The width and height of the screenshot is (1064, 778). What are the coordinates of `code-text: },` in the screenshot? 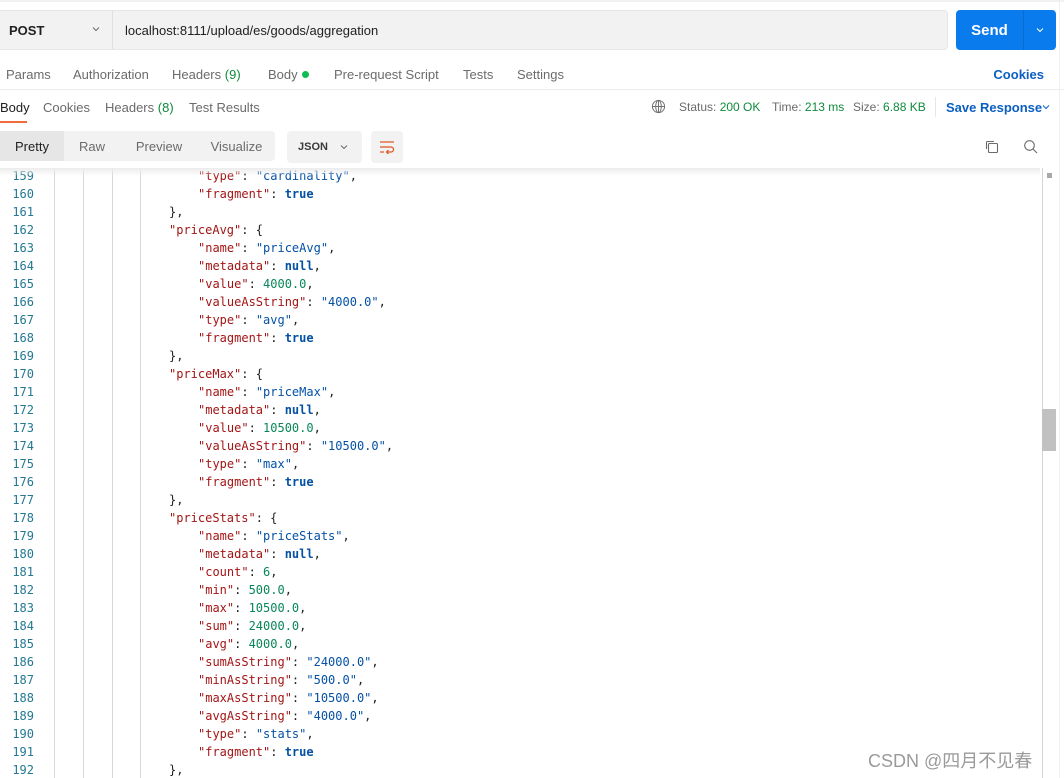 It's located at (176, 356).